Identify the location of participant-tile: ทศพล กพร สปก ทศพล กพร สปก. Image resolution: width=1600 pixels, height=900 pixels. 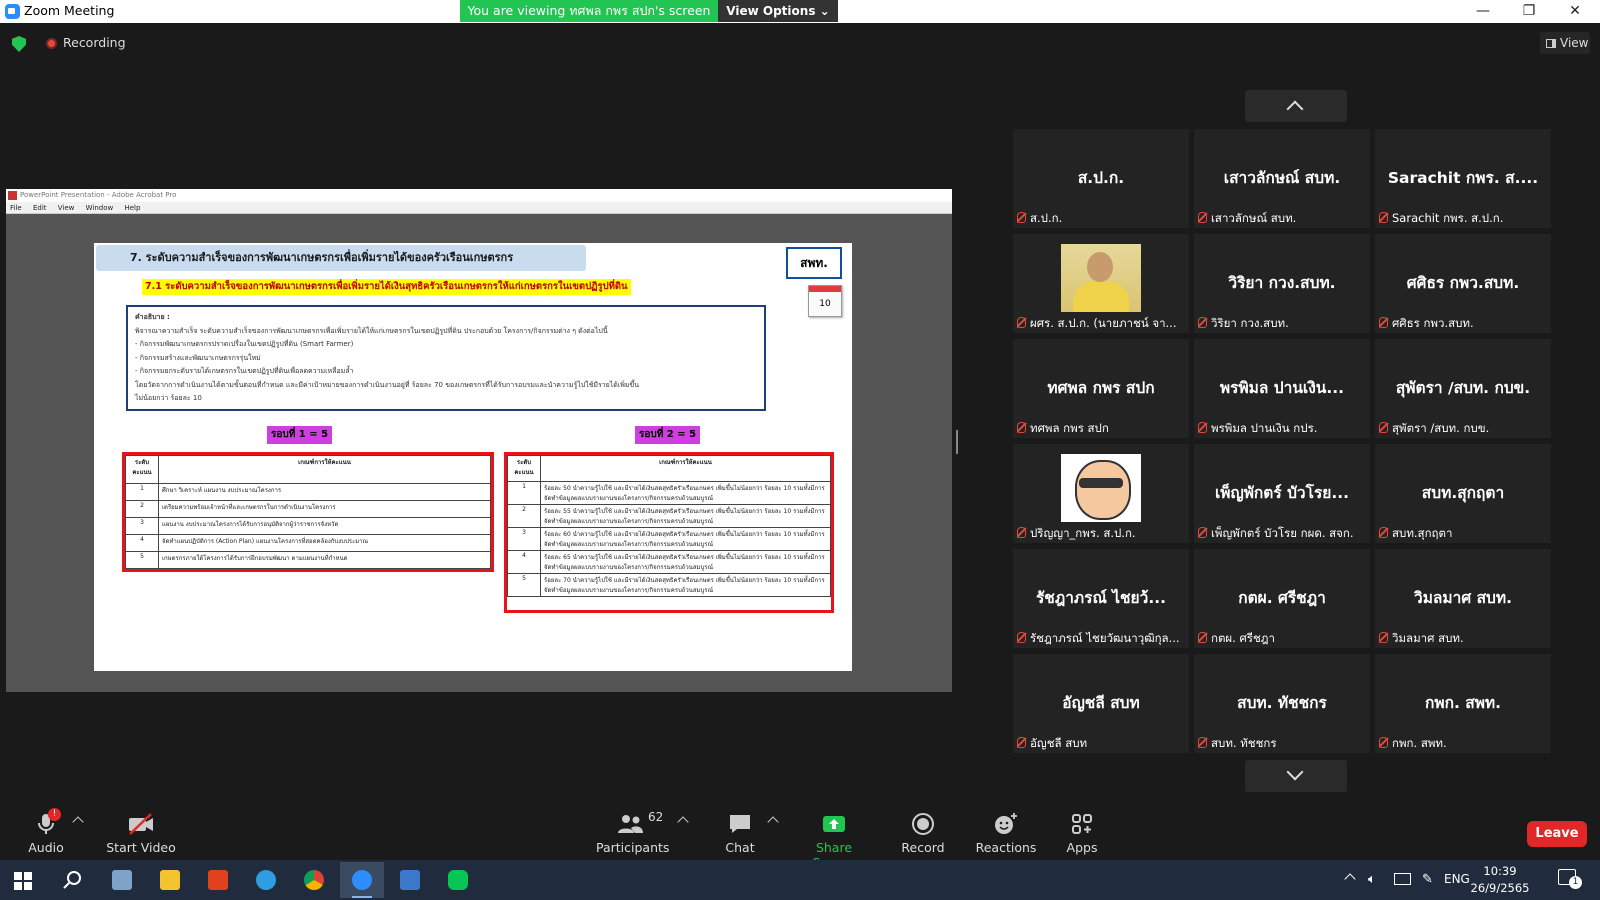
(1101, 388).